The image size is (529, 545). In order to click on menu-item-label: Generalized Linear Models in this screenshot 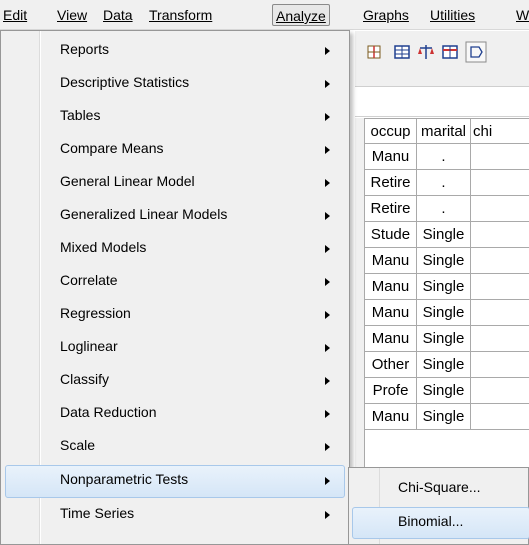, I will do `click(144, 214)`.